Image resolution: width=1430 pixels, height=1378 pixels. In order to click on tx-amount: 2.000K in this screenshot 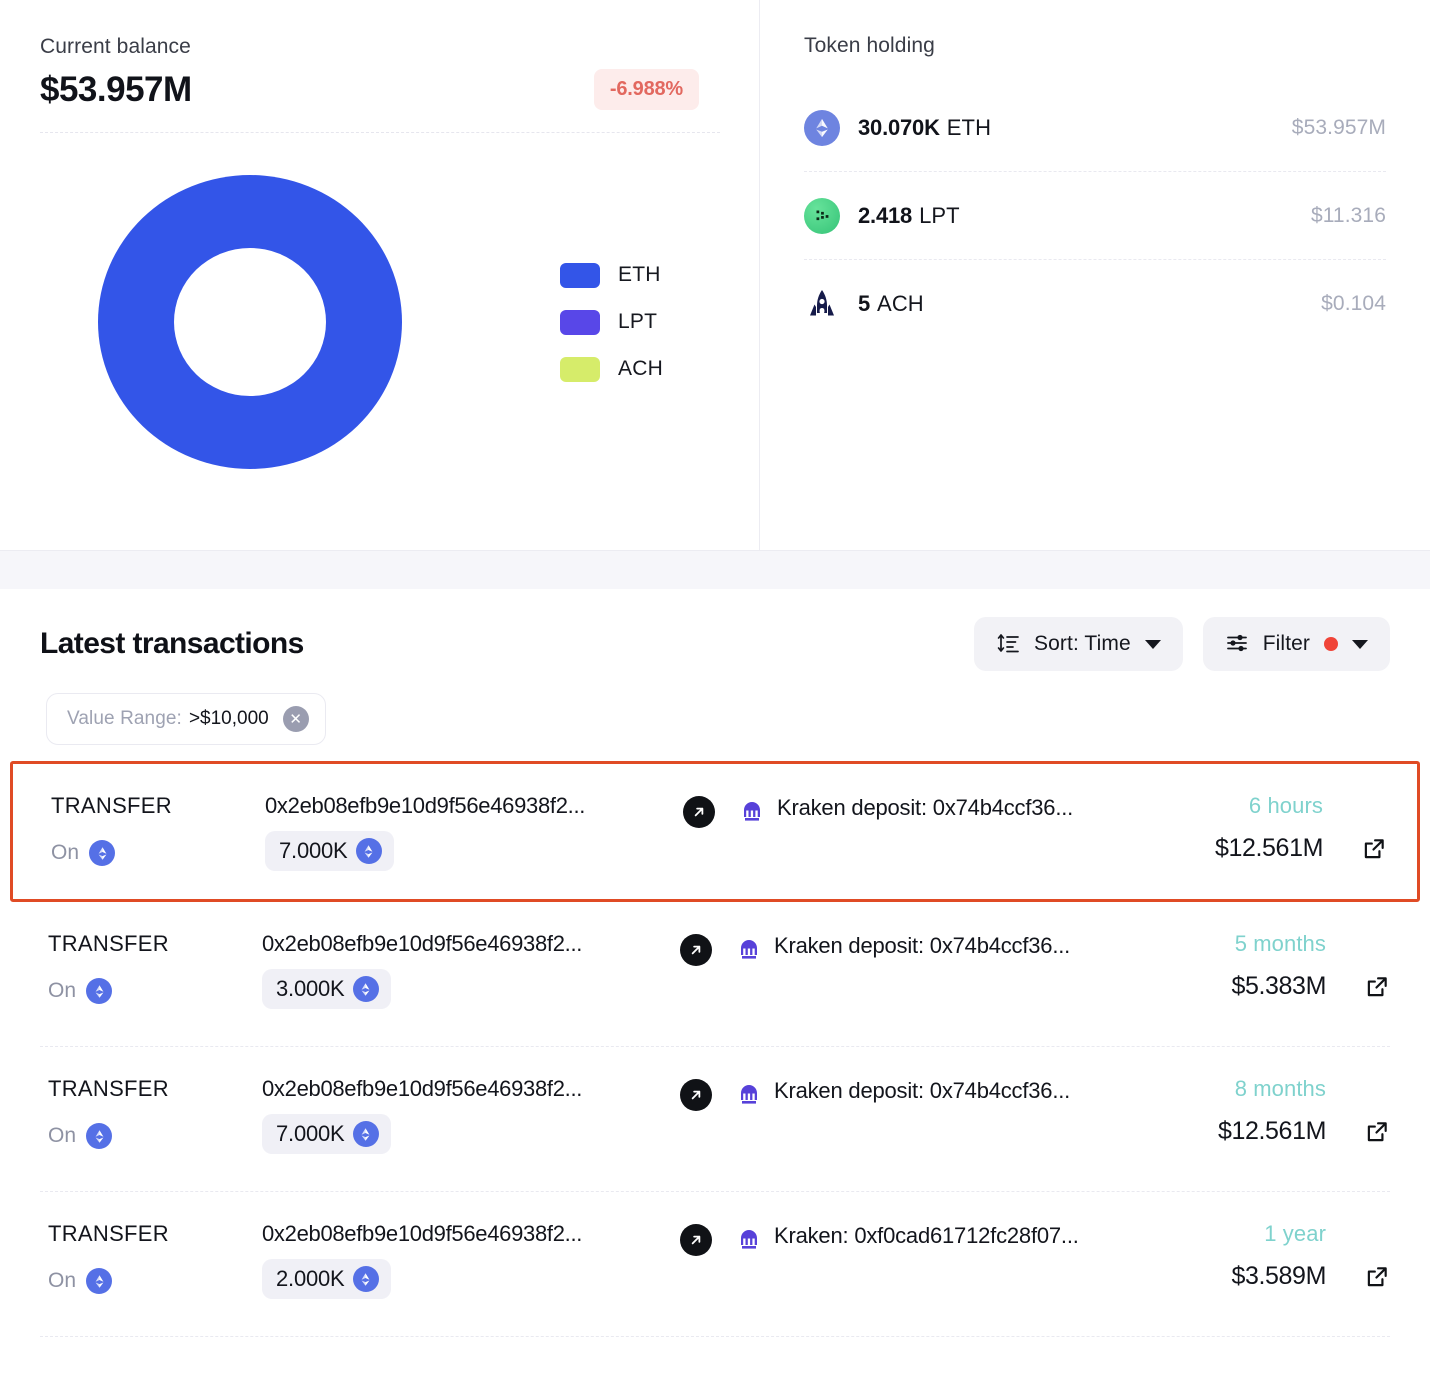, I will do `click(310, 1279)`.